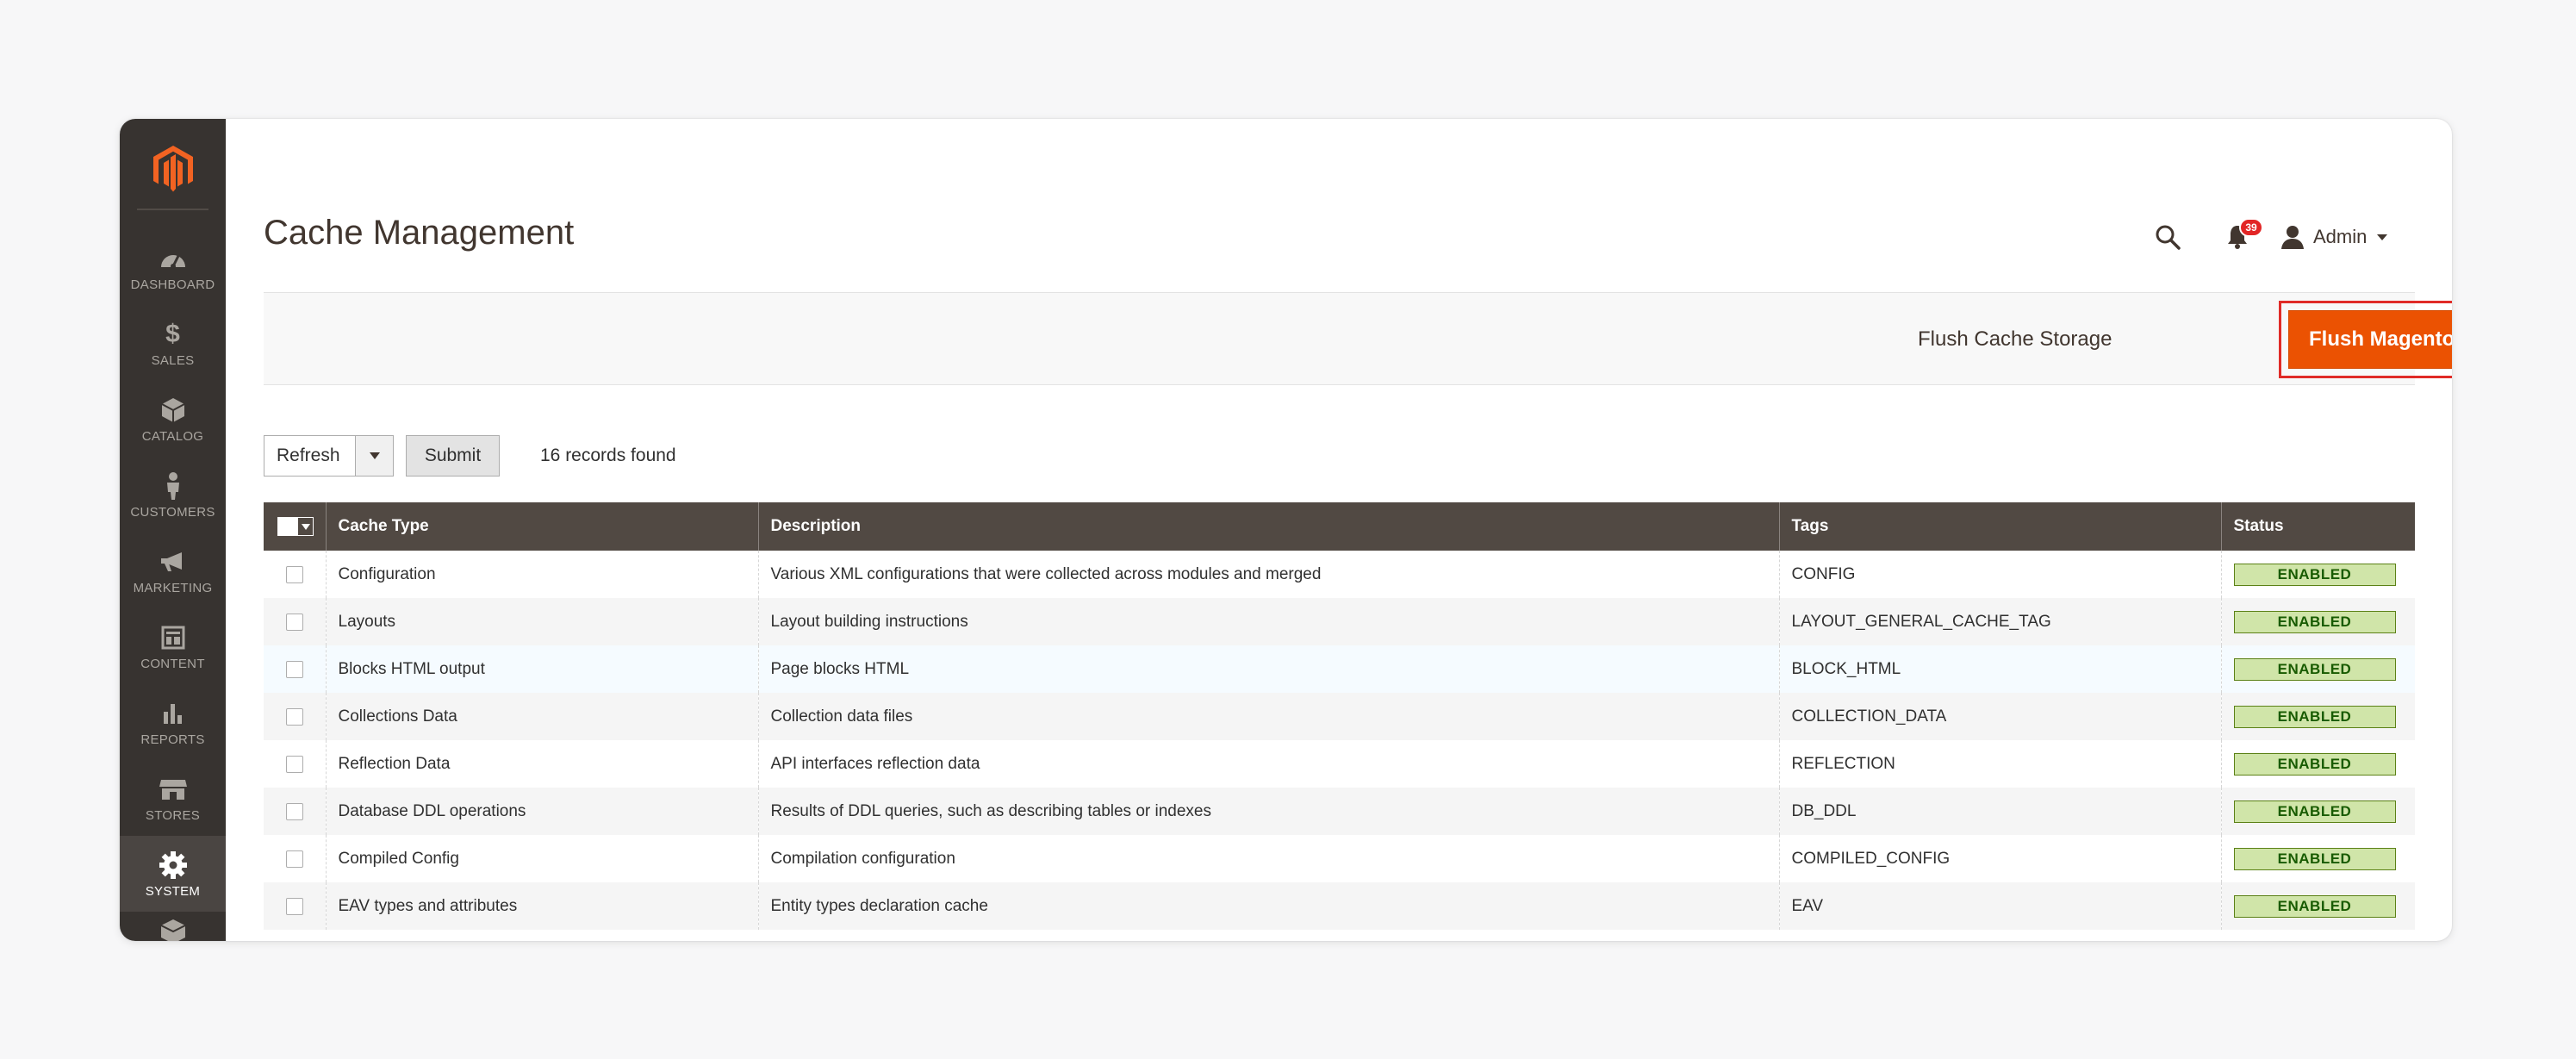 Image resolution: width=2576 pixels, height=1059 pixels. Describe the element at coordinates (173, 360) in the screenshot. I see `sidebar-item-label: SALES` at that location.